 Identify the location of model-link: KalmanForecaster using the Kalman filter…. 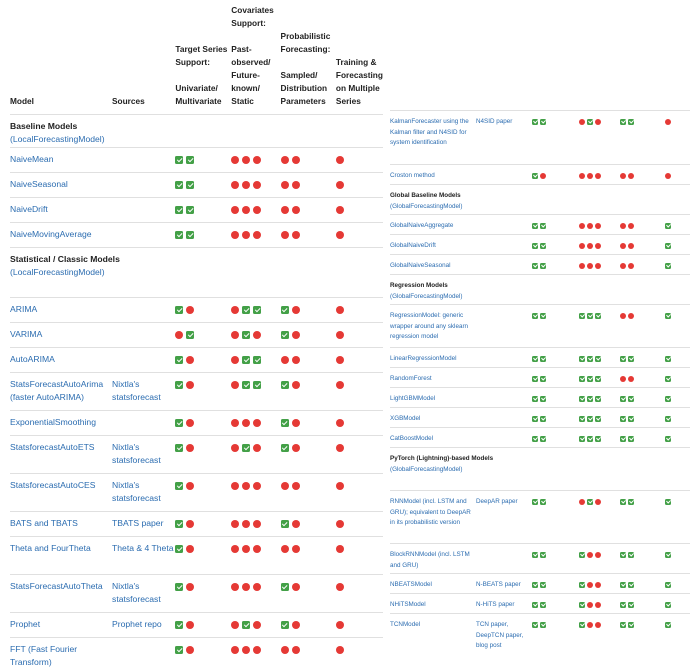
(429, 132).